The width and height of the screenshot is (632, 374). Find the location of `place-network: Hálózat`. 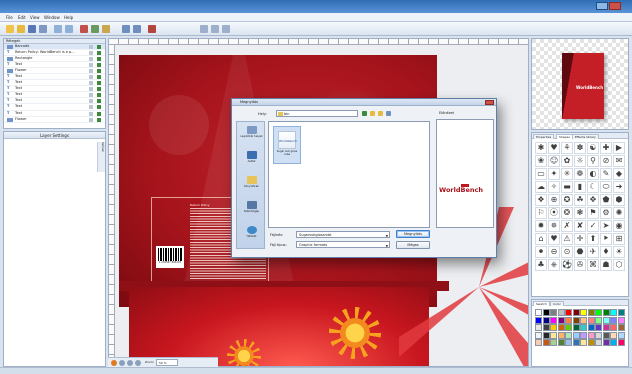

place-network: Hálózat is located at coordinates (251, 234).